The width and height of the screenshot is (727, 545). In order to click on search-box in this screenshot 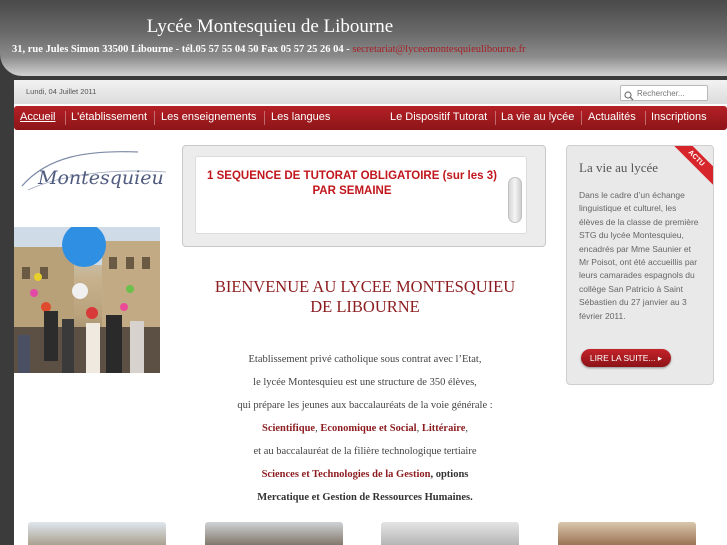, I will do `click(664, 93)`.